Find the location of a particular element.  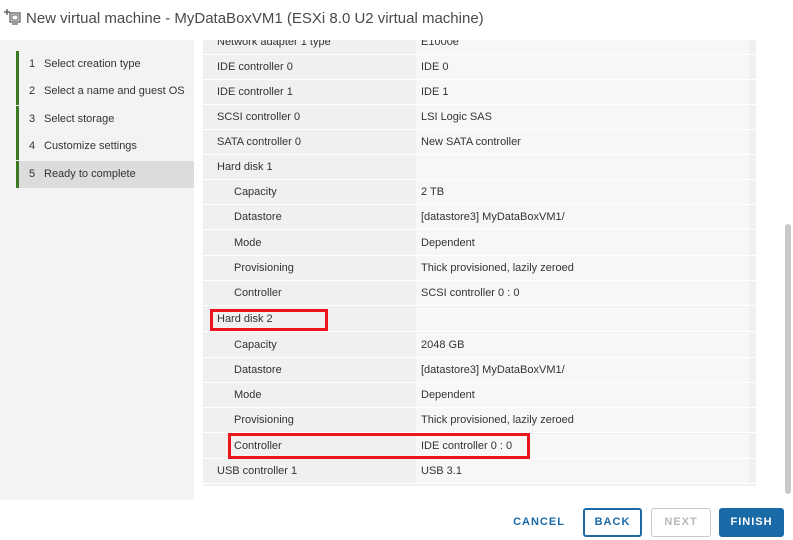

step-label: Ready to complete is located at coordinates (90, 174).